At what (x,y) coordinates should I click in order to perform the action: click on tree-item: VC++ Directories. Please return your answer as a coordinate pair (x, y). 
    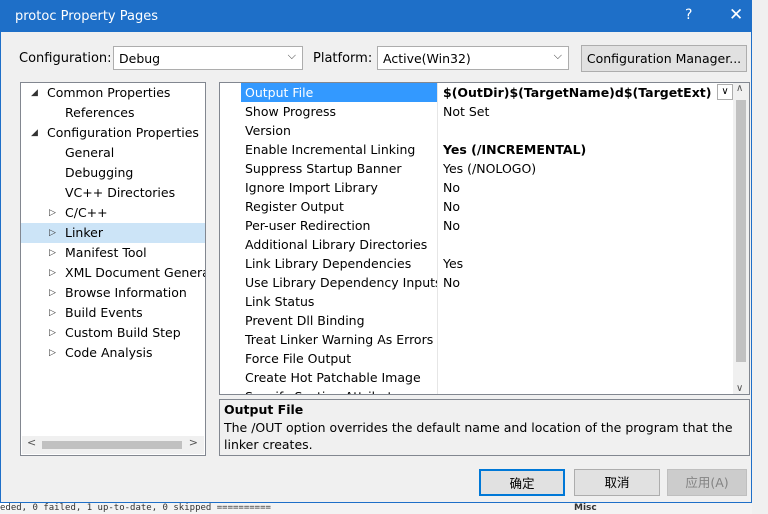
    Looking at the image, I should click on (113, 193).